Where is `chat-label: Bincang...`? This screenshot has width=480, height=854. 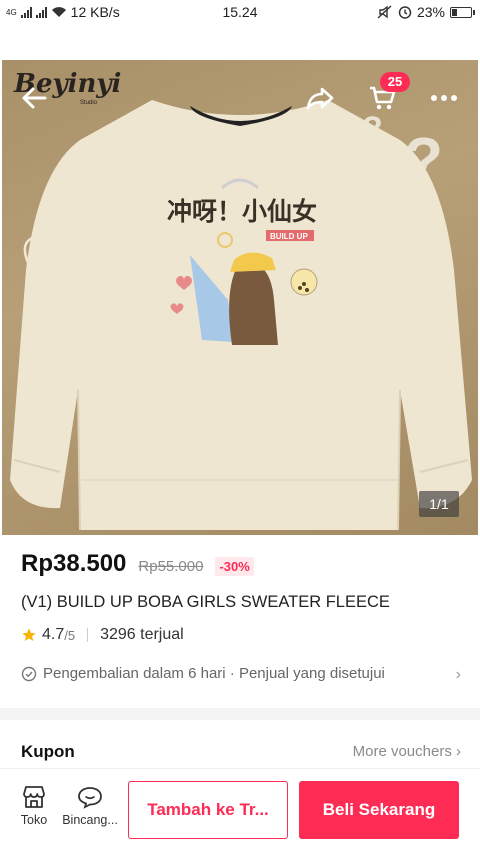 chat-label: Bincang... is located at coordinates (90, 820).